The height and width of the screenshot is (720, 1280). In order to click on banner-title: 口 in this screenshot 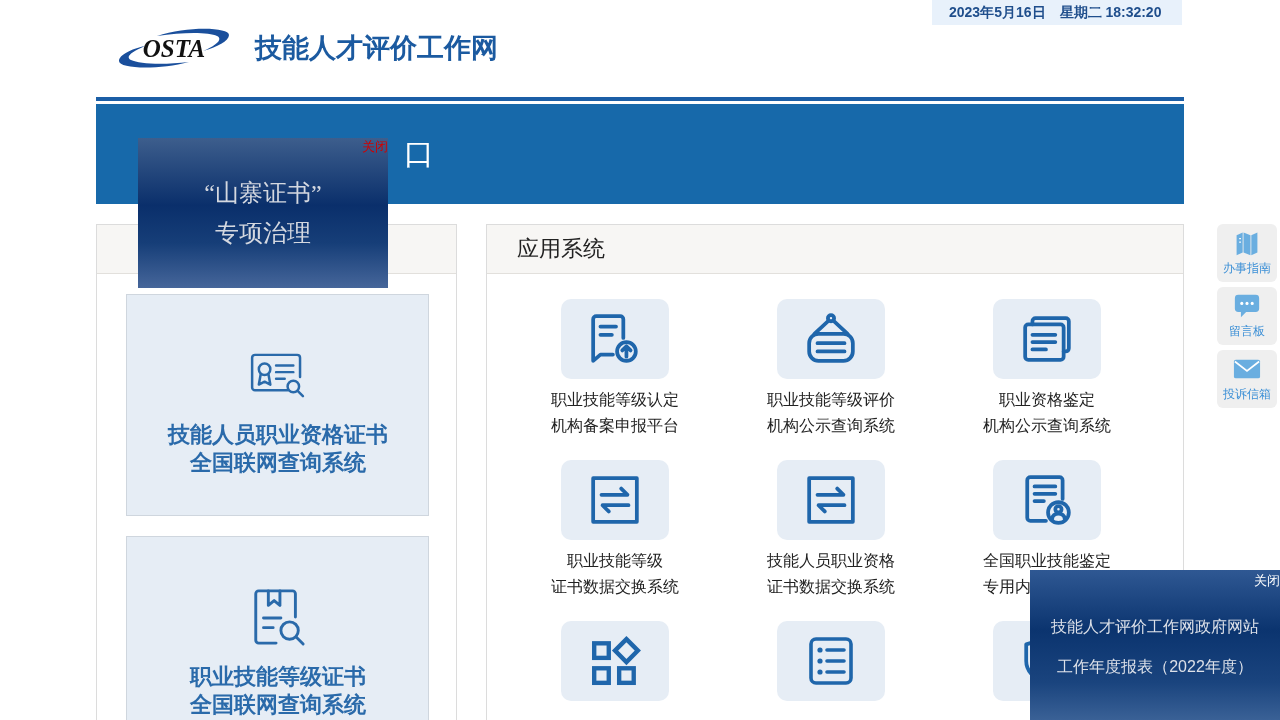, I will do `click(419, 153)`.